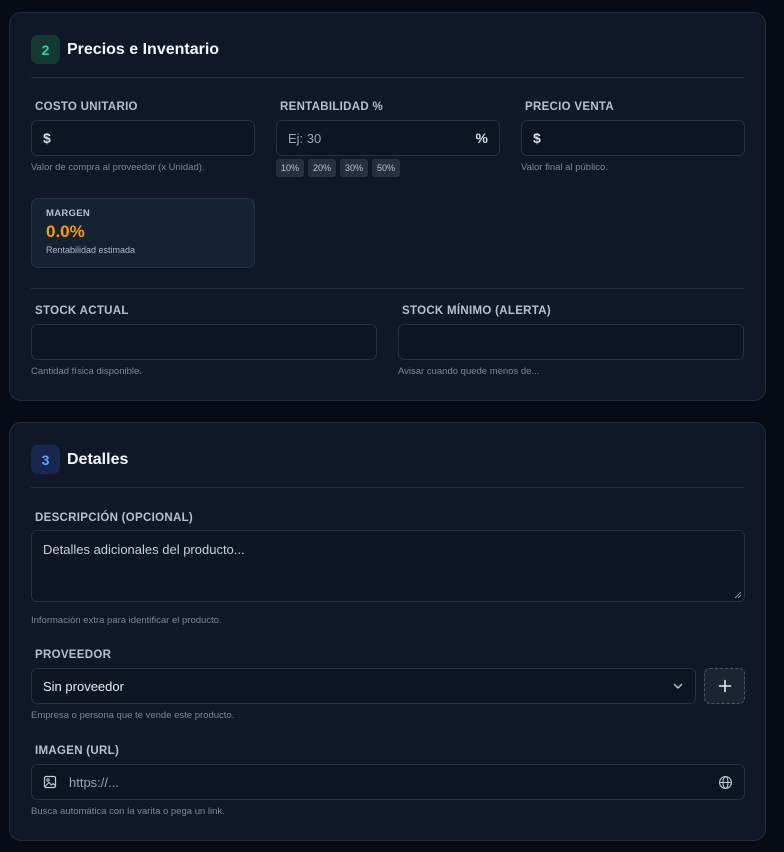  What do you see at coordinates (388, 138) in the screenshot?
I see `profitability-input: Ej: 30 %` at bounding box center [388, 138].